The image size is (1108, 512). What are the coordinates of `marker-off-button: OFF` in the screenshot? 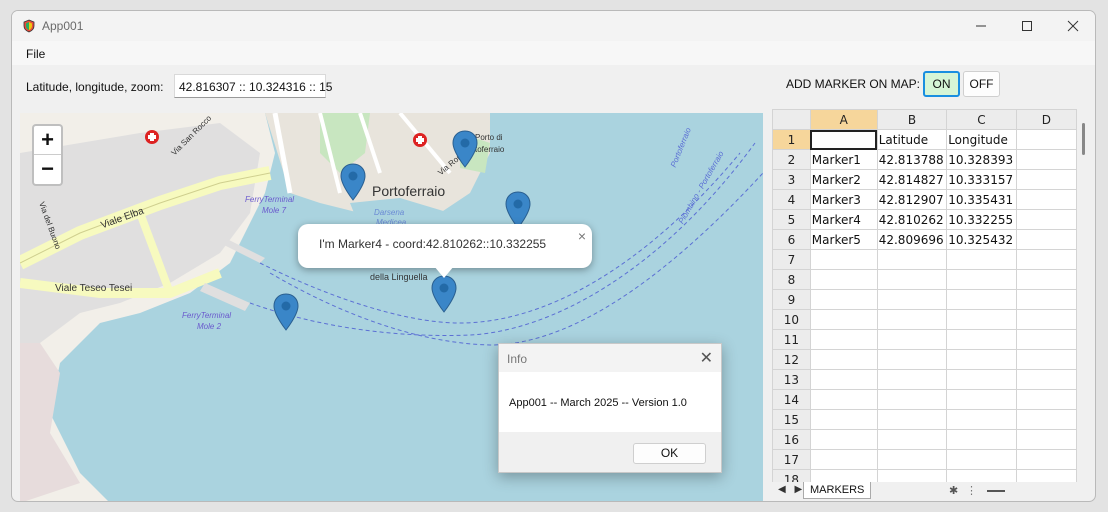 It's located at (981, 84).